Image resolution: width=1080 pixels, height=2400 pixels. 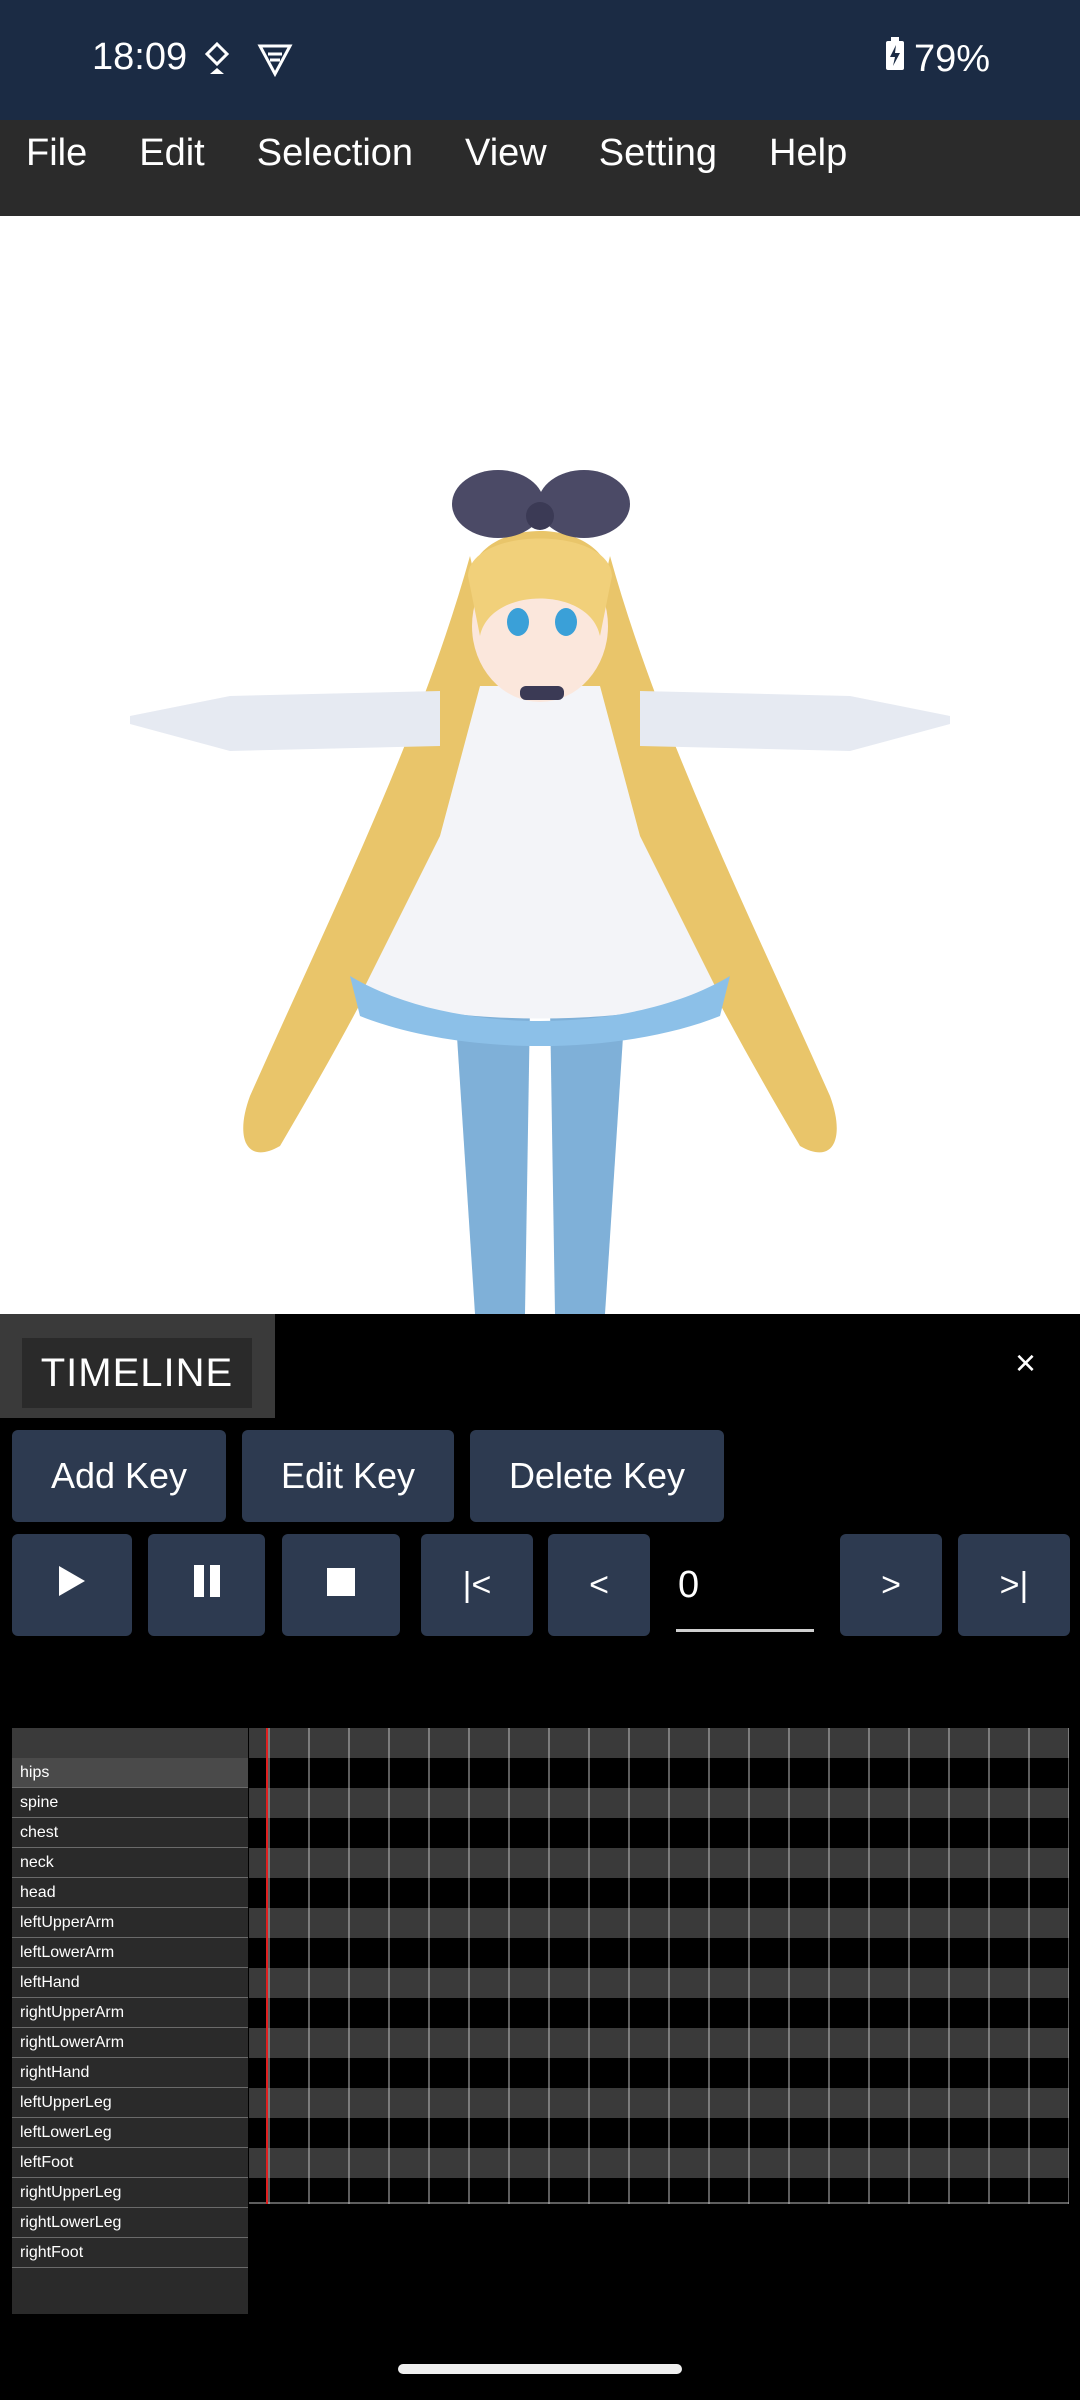 I want to click on timeline-title: TIMELINE, so click(x=137, y=1373).